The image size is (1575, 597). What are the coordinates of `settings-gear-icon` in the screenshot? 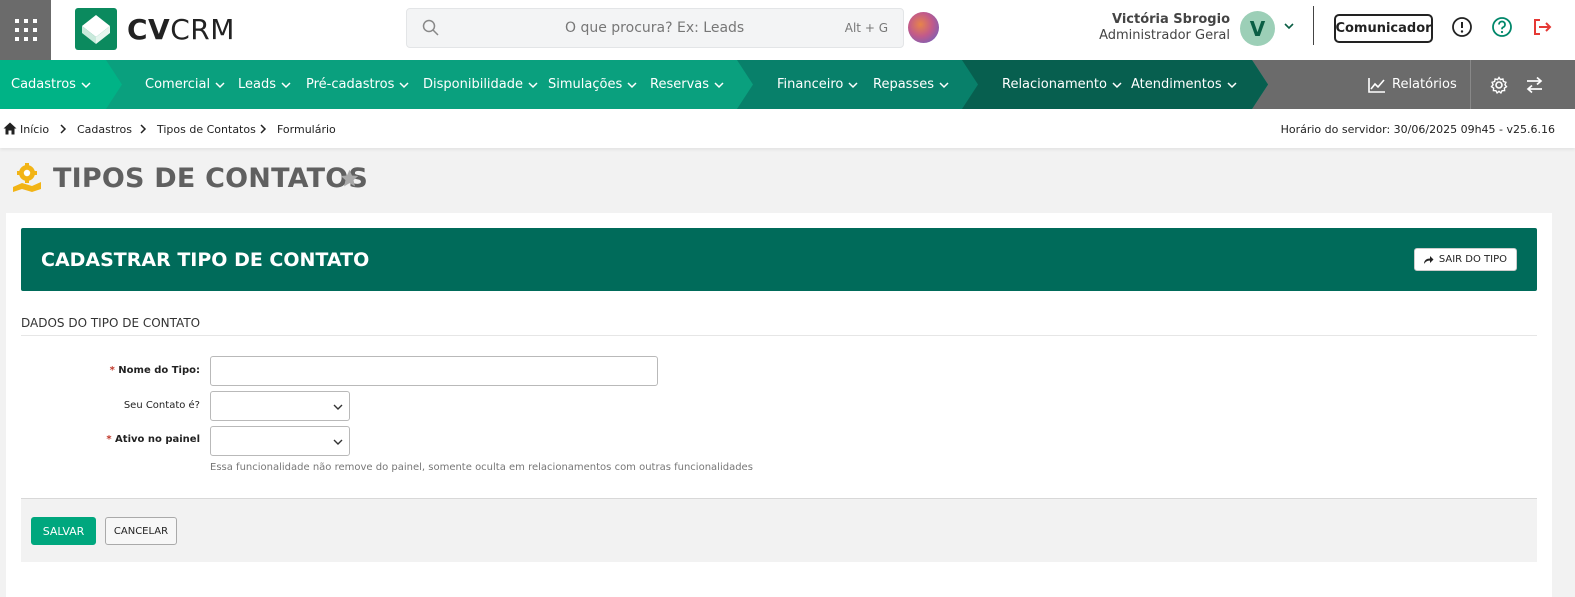 It's located at (1499, 85).